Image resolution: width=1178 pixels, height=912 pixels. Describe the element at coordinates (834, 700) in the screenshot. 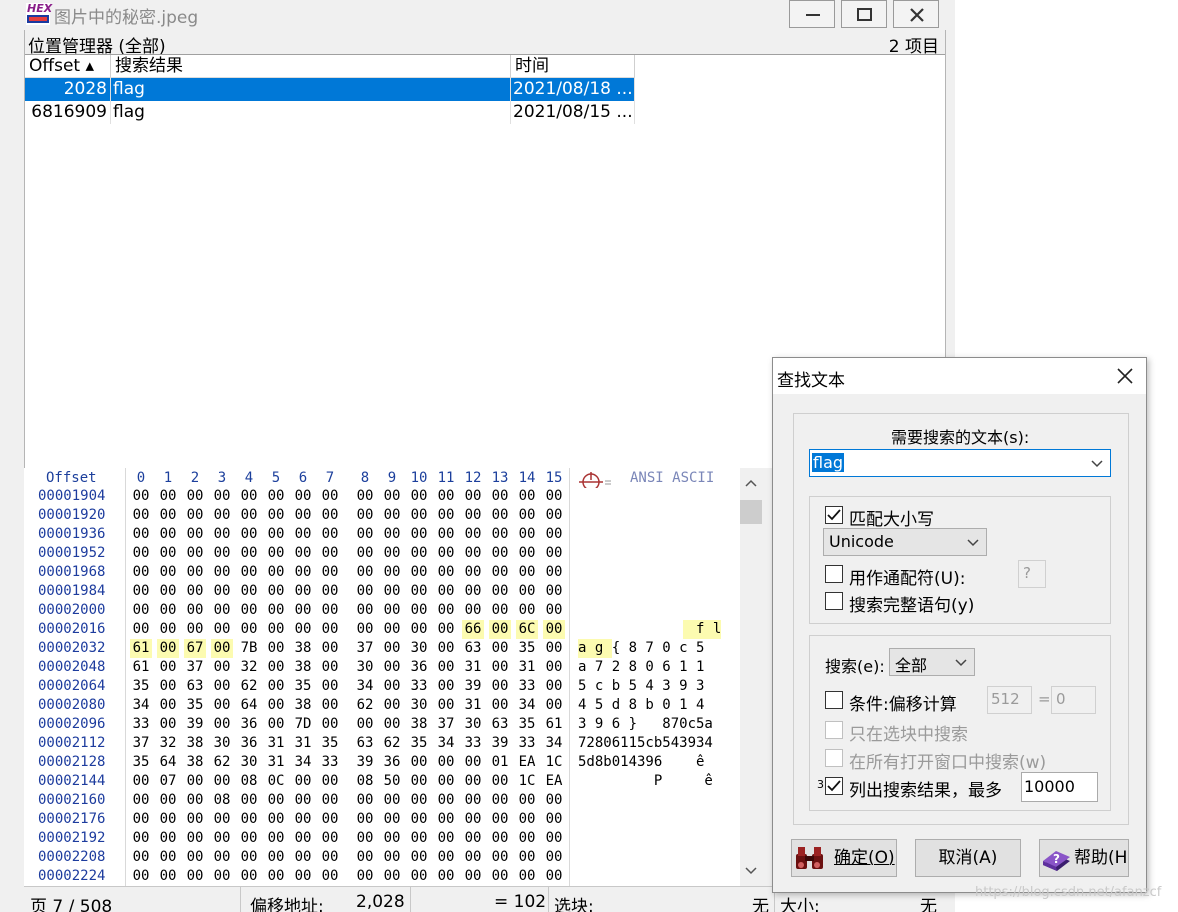

I see `condition-checkbox` at that location.